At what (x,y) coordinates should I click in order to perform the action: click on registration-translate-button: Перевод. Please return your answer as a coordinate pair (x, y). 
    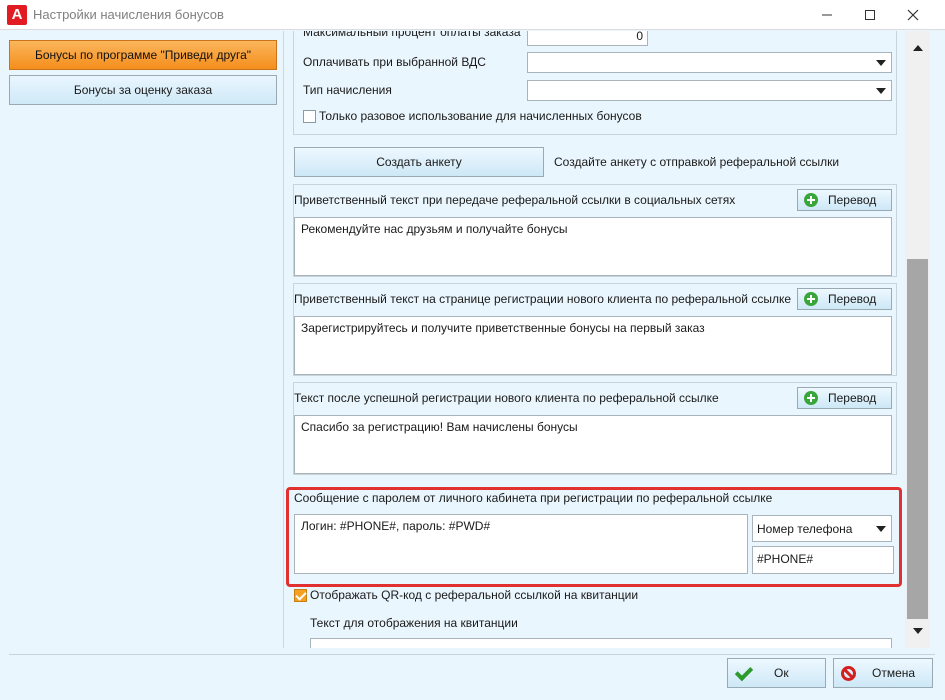
    Looking at the image, I should click on (844, 299).